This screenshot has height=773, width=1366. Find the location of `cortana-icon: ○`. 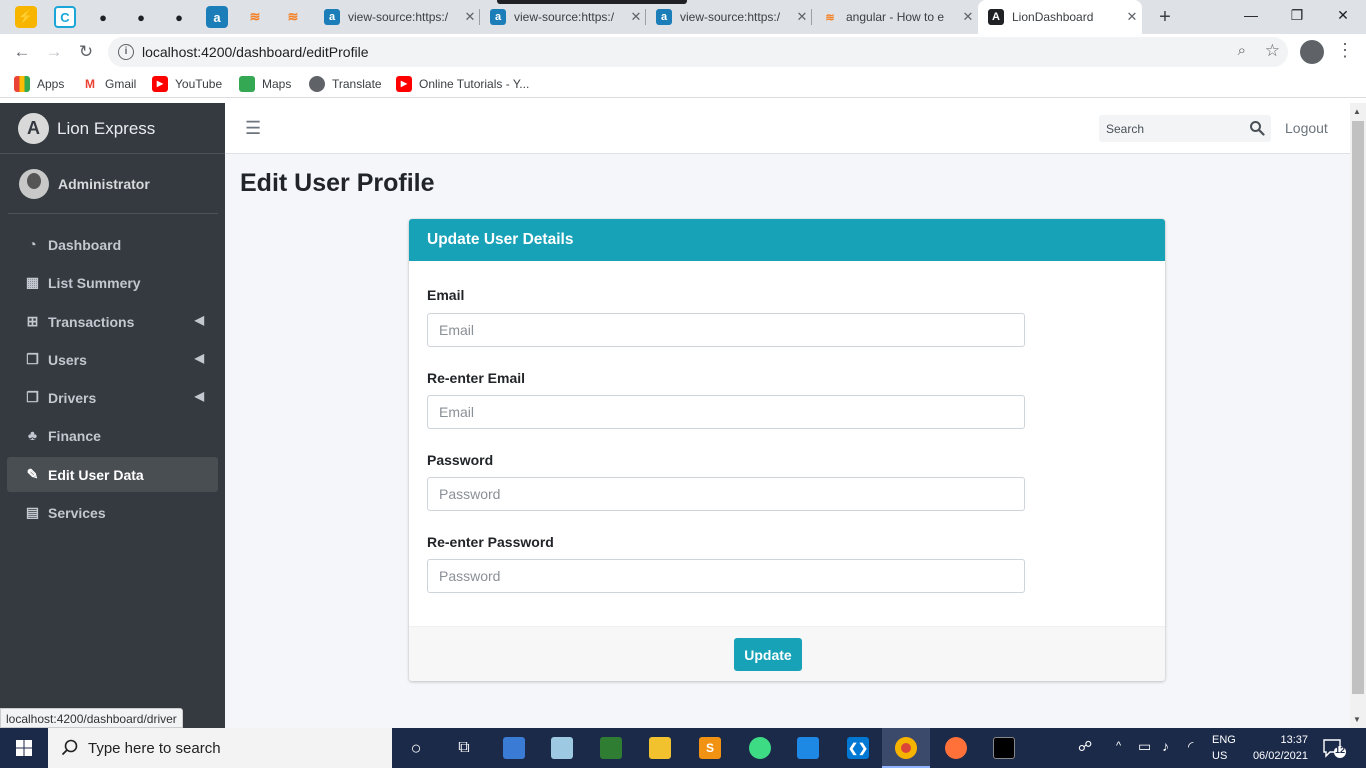

cortana-icon: ○ is located at coordinates (416, 747).